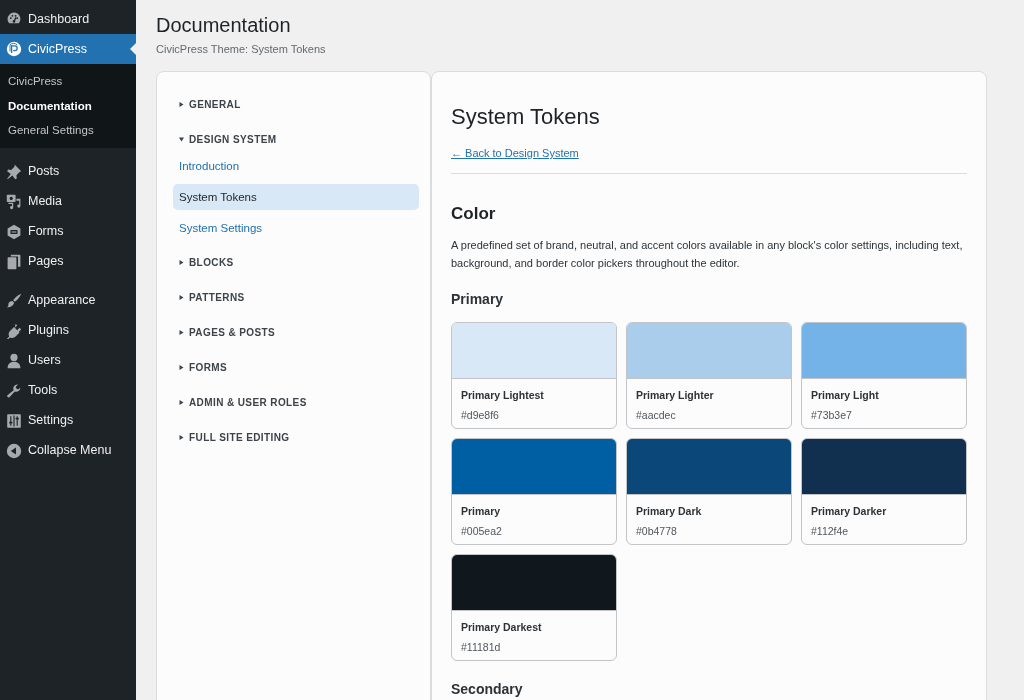 The height and width of the screenshot is (700, 1024). I want to click on section-toggle: FULL SITE EDITING, so click(296, 437).